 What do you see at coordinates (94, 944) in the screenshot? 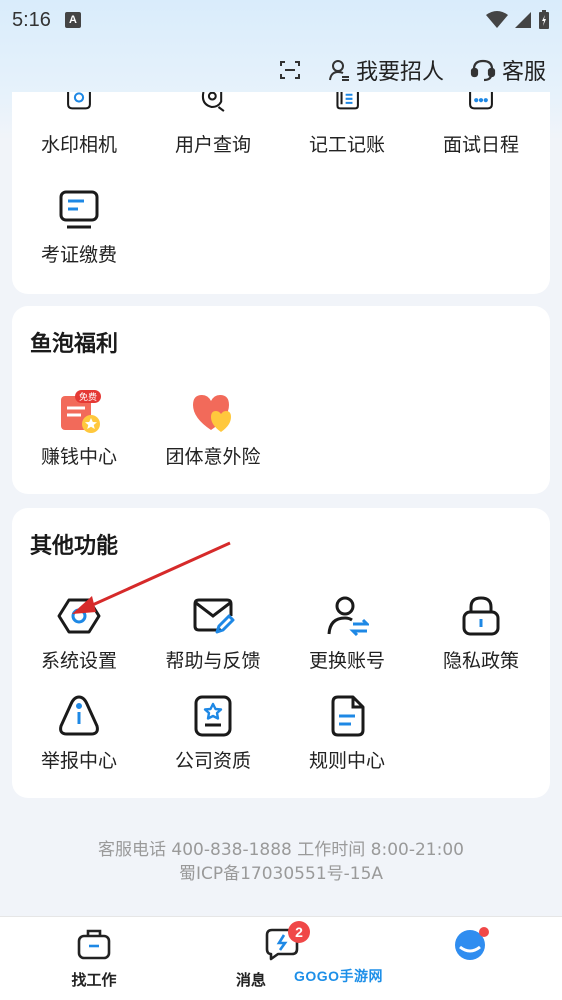
I see `briefcase-icon` at bounding box center [94, 944].